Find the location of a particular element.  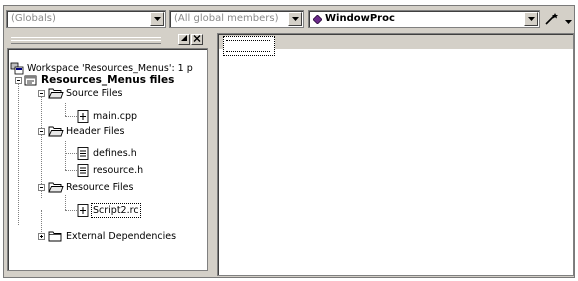

tree-item-header-files: Header Files is located at coordinates (123, 131).